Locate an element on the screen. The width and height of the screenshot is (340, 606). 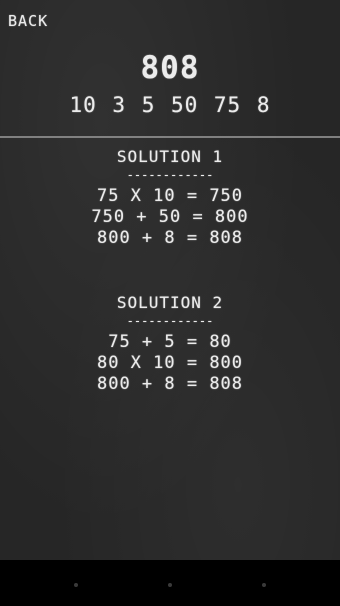
back-button: BACK is located at coordinates (28, 21).